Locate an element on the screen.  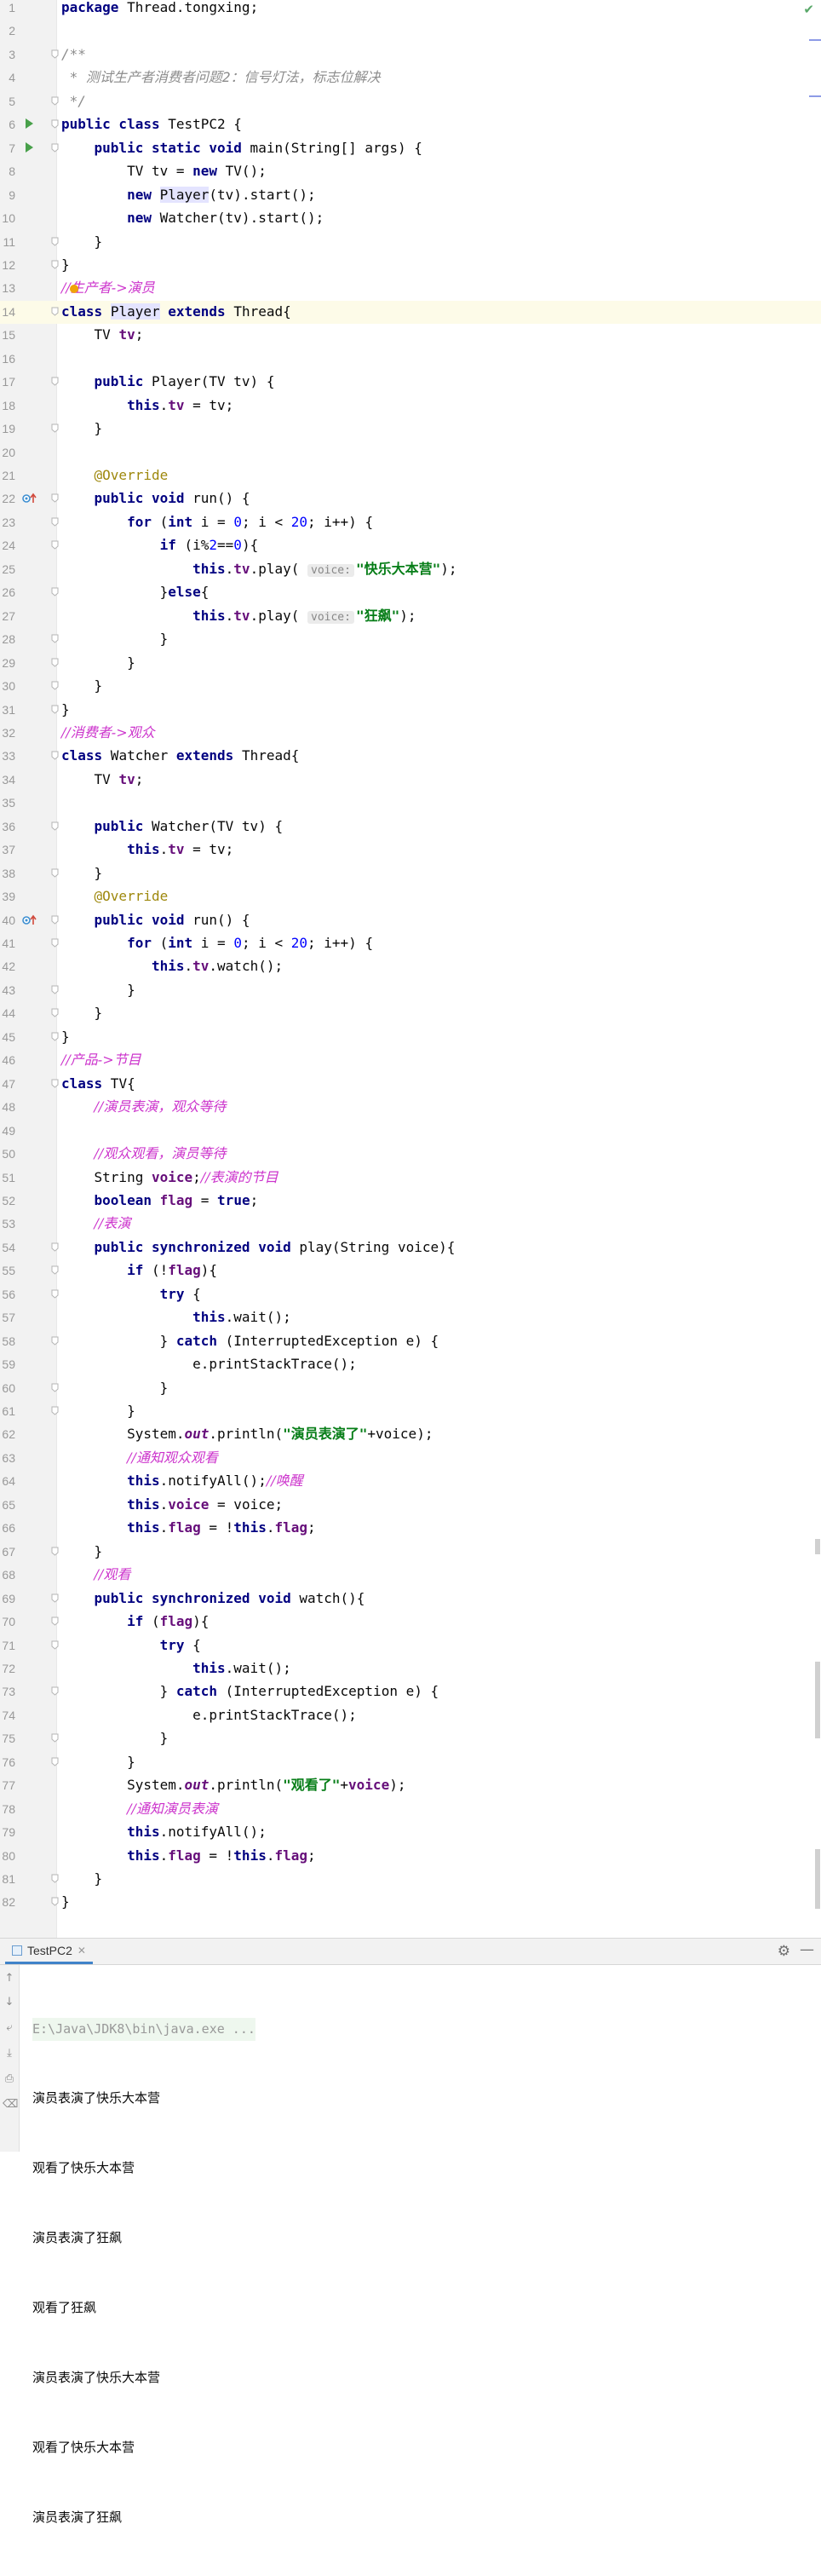
line-number: 45 is located at coordinates (7, 1037).